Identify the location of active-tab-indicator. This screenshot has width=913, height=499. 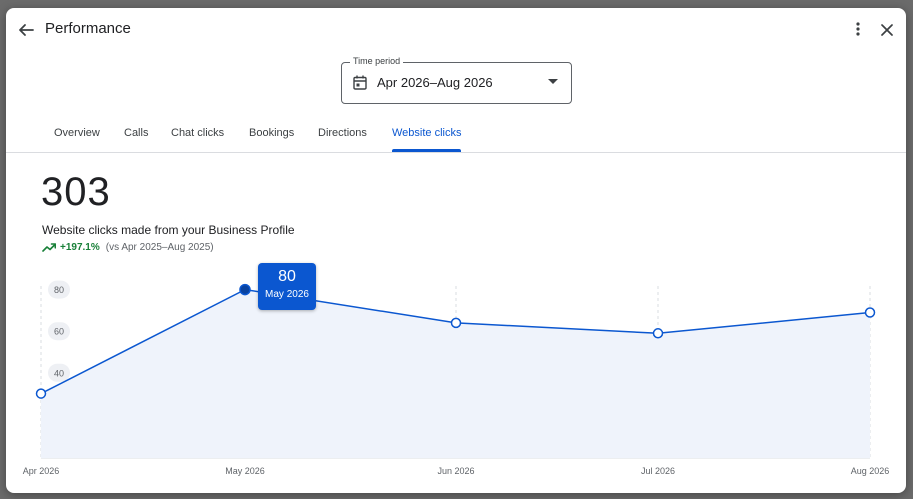
(426, 150).